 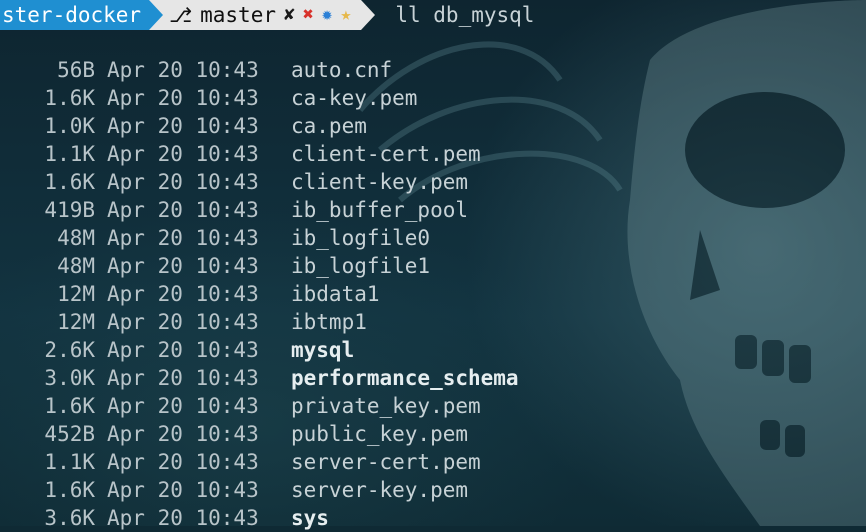 What do you see at coordinates (238, 15) in the screenshot?
I see `git-branch-name: master` at bounding box center [238, 15].